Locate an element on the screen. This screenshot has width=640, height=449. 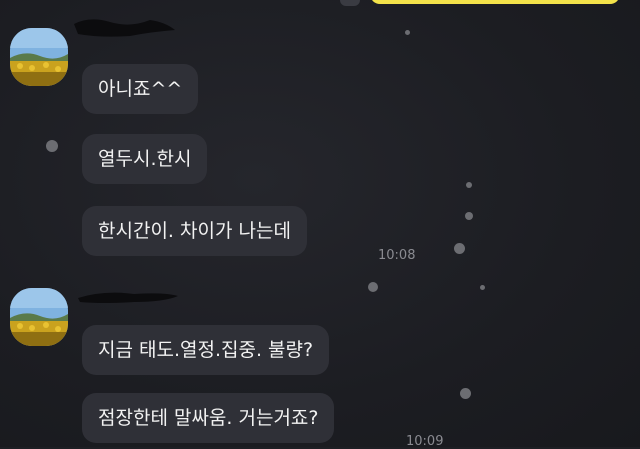
message-bubble: 아니죠^^ is located at coordinates (140, 89).